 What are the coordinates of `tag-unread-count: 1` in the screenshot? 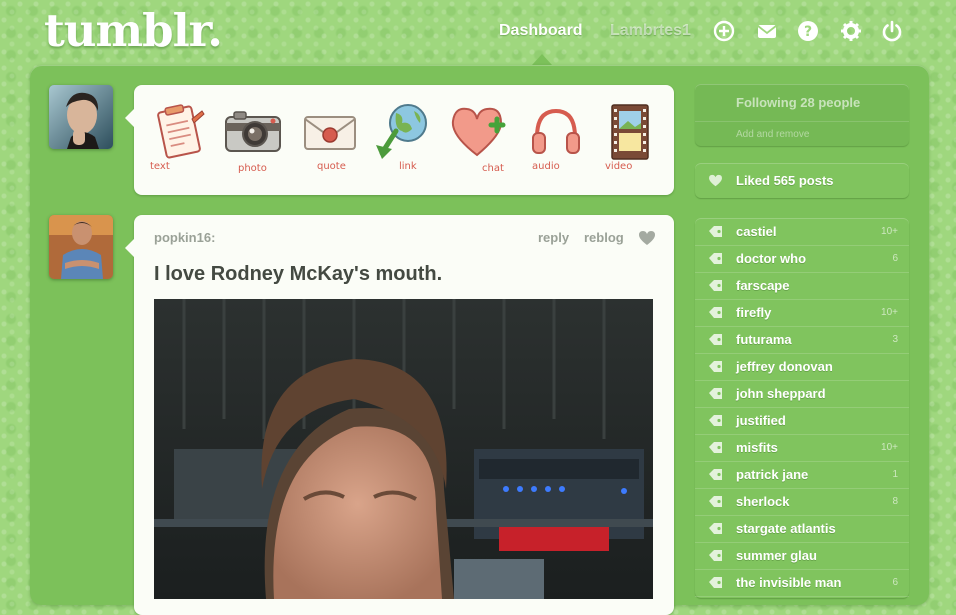 It's located at (895, 474).